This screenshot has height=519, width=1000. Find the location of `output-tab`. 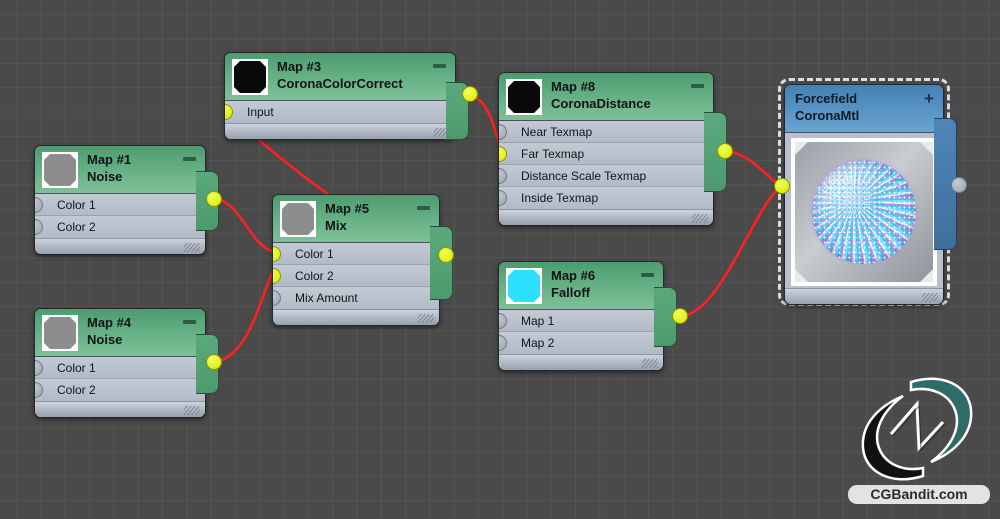

output-tab is located at coordinates (441, 263).